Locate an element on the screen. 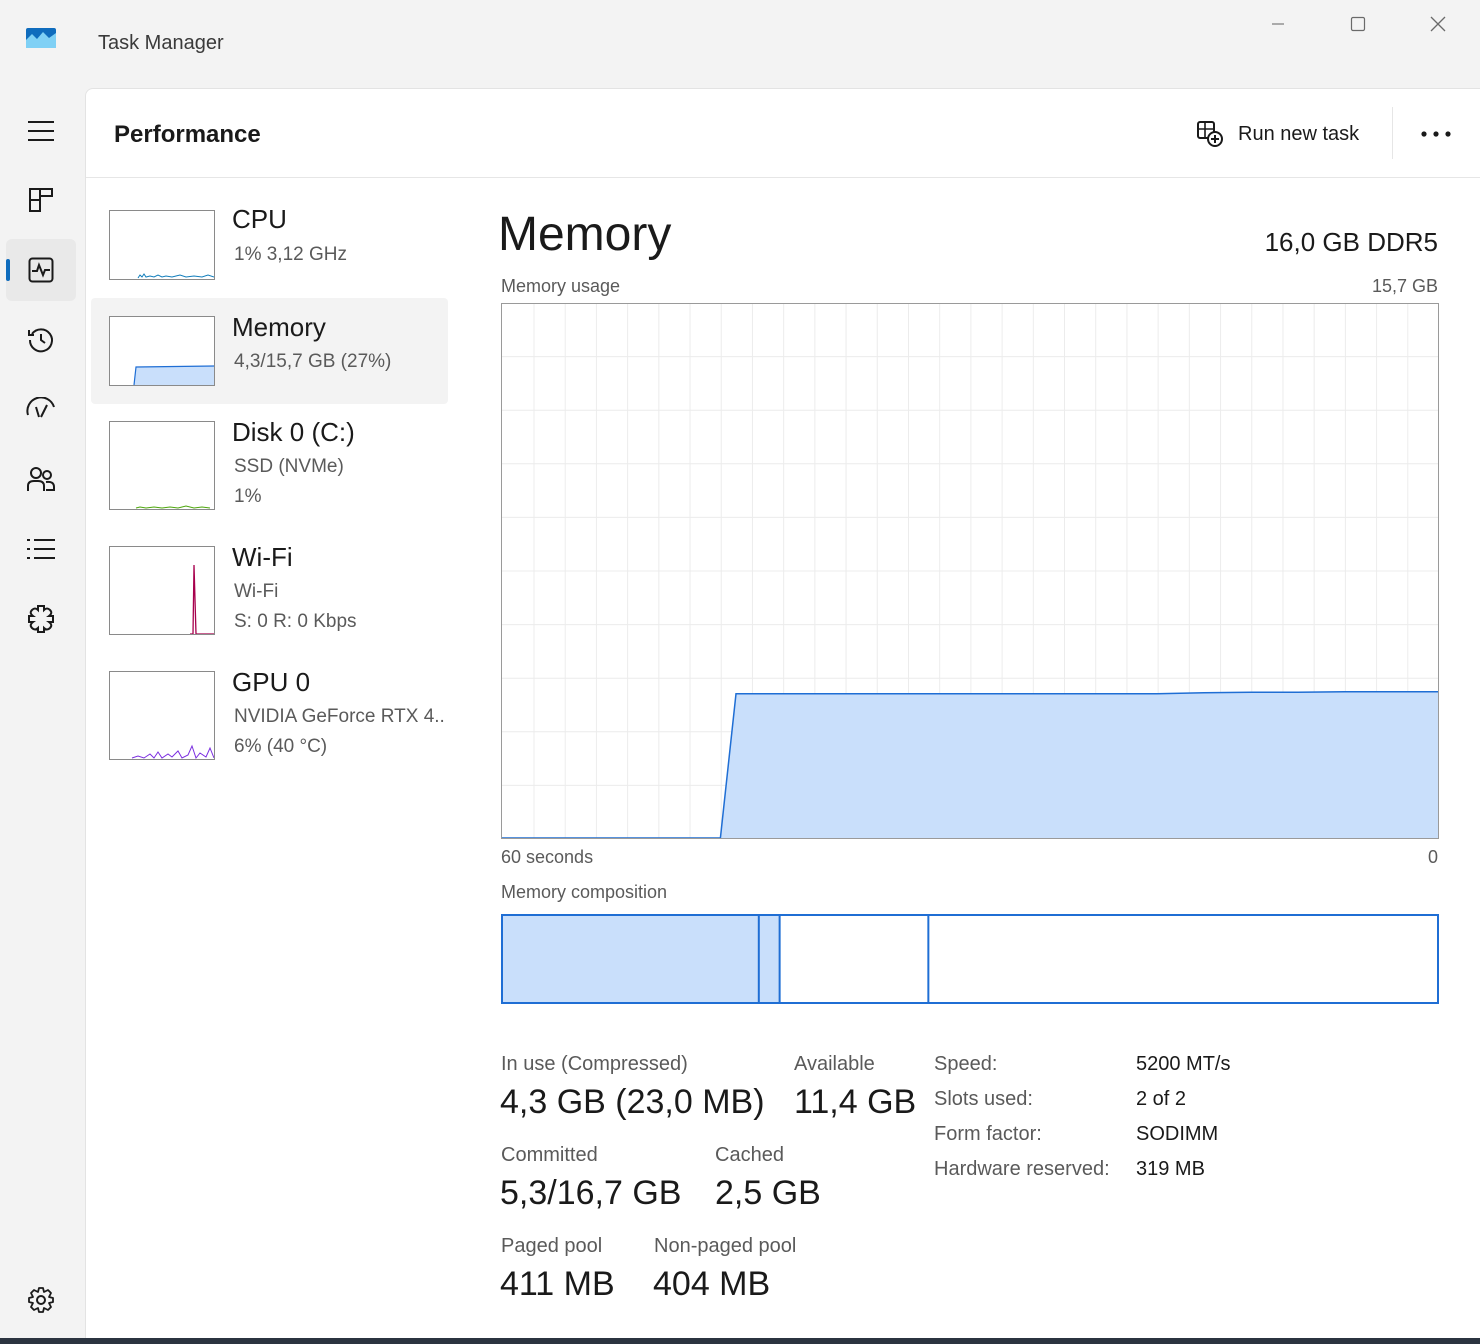  page-header: Performance Run new task is located at coordinates (783, 133).